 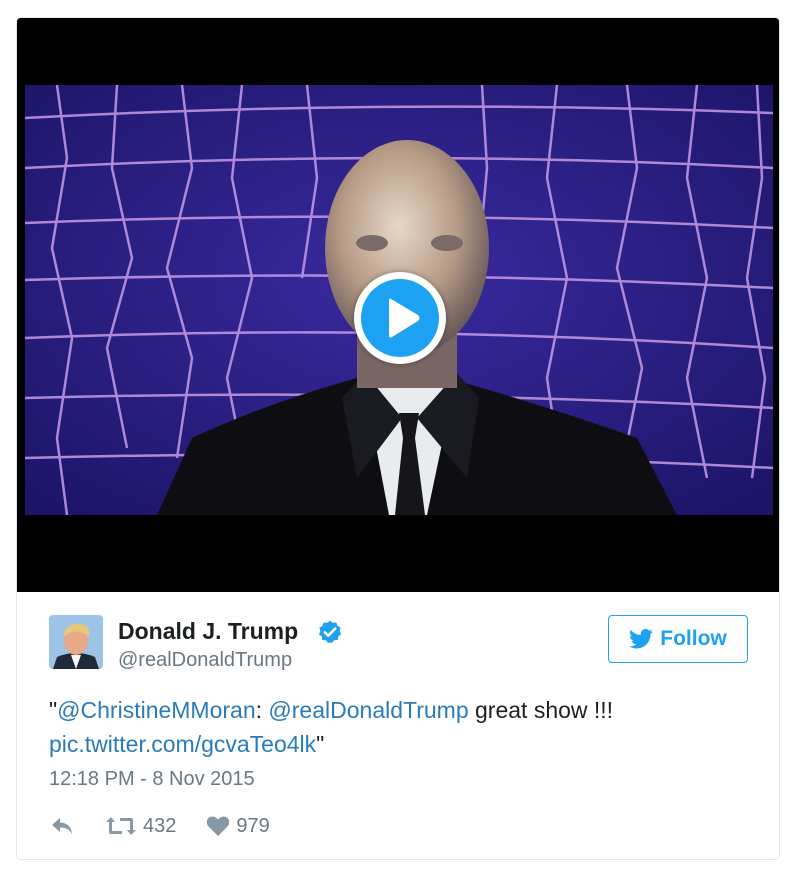 I want to click on author-avatar, so click(x=76, y=642).